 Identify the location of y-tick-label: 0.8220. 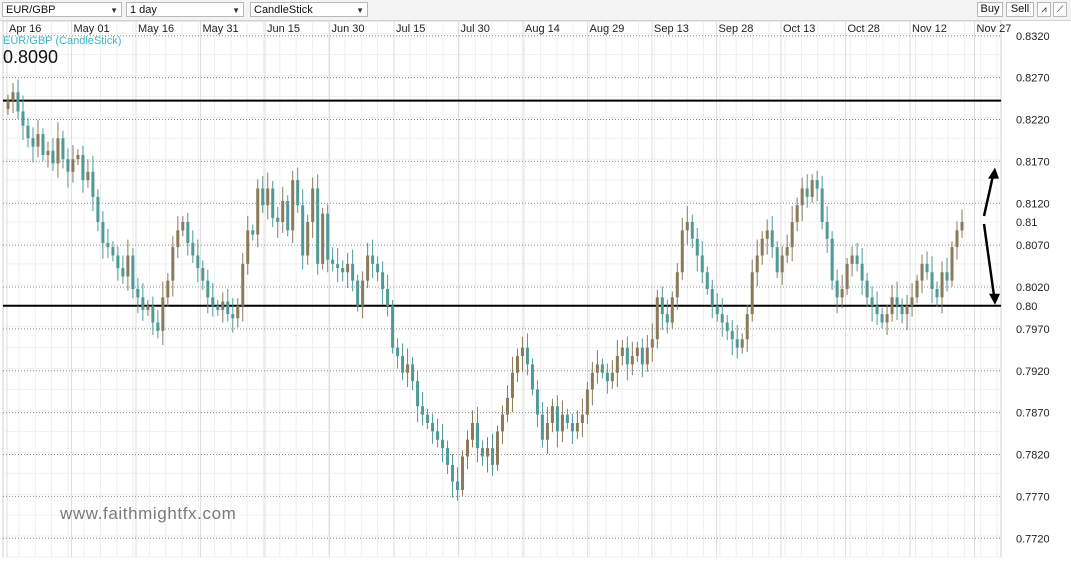
(1033, 121).